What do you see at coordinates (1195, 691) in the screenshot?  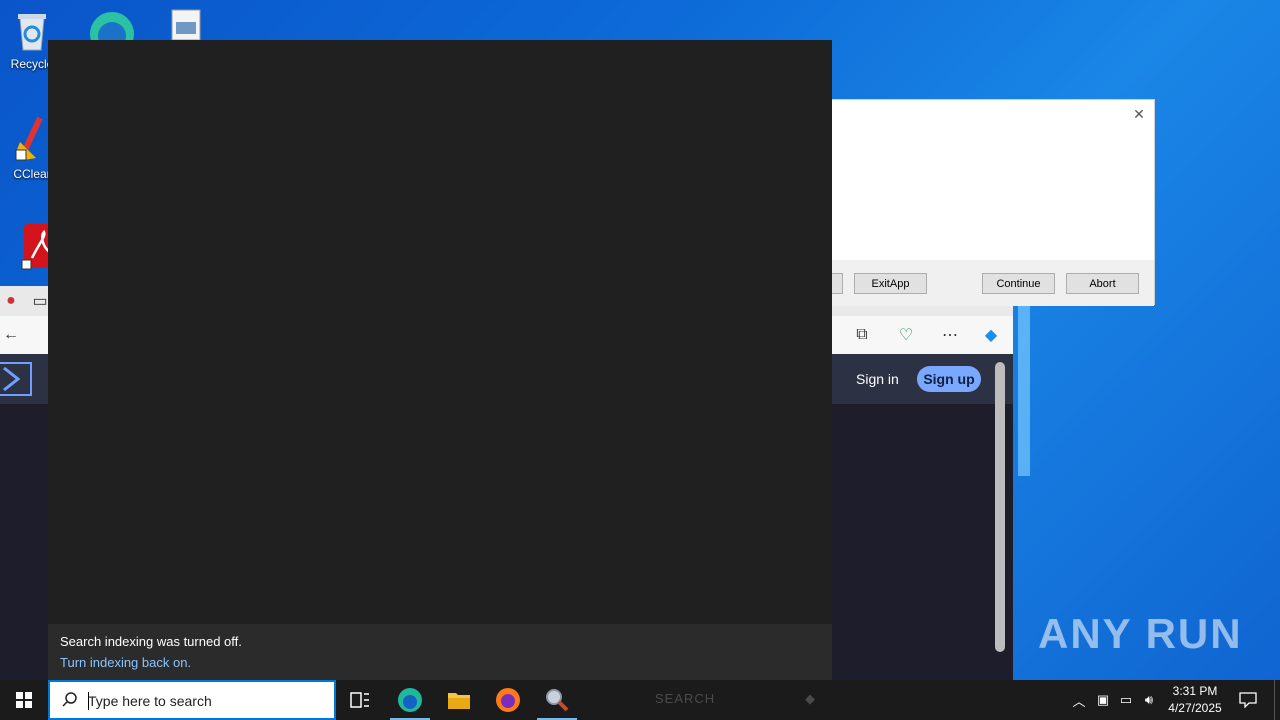 I see `clock-time: 3:31 PM` at bounding box center [1195, 691].